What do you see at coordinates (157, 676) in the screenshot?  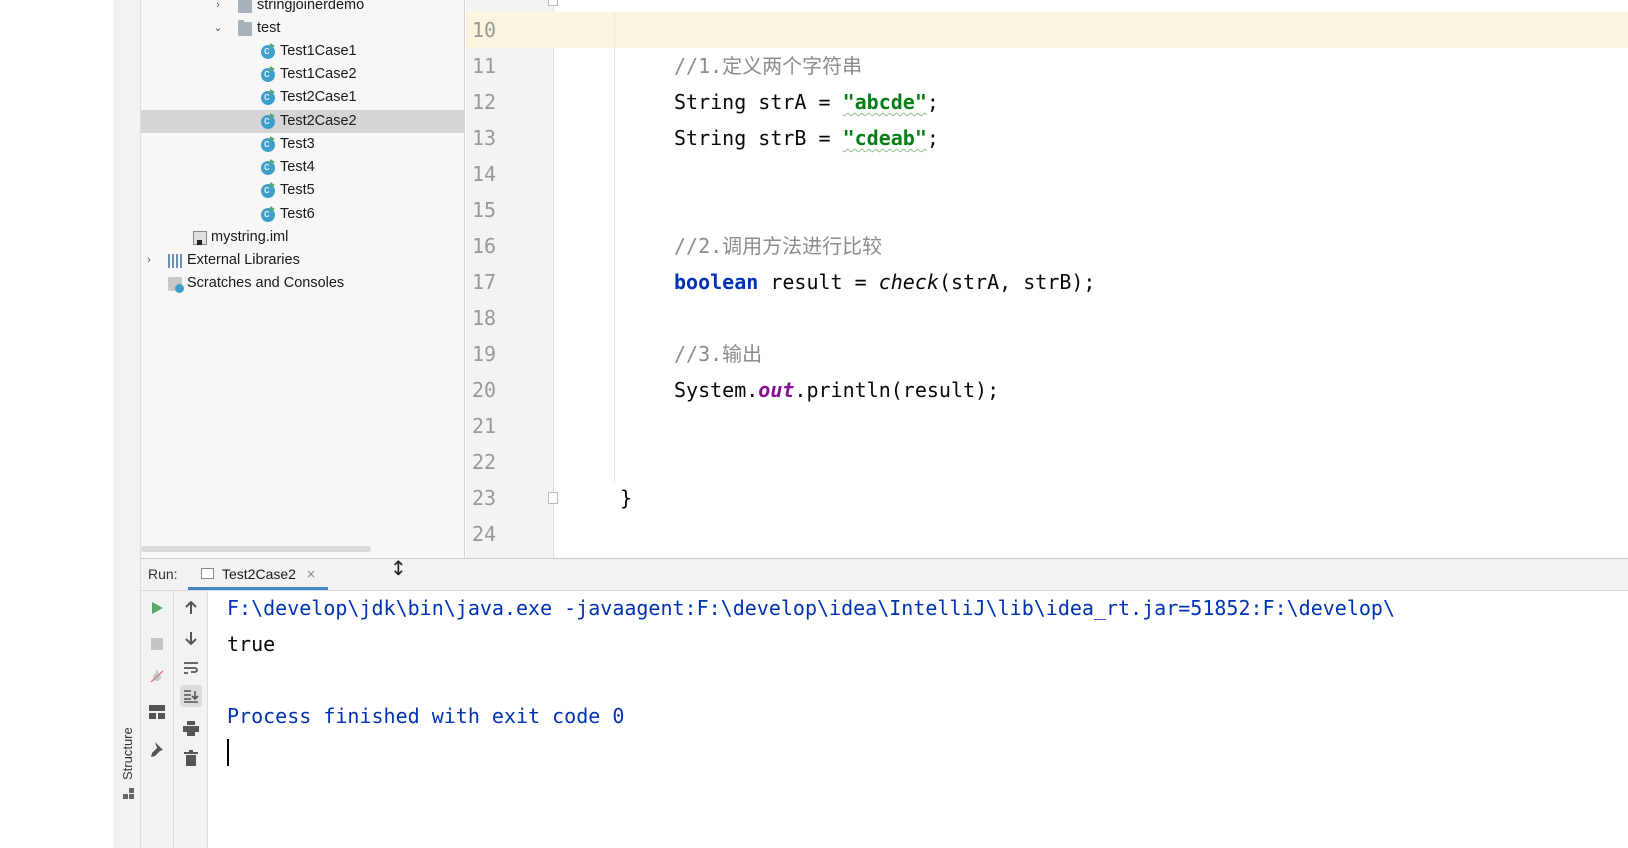 I see `debug-button` at bounding box center [157, 676].